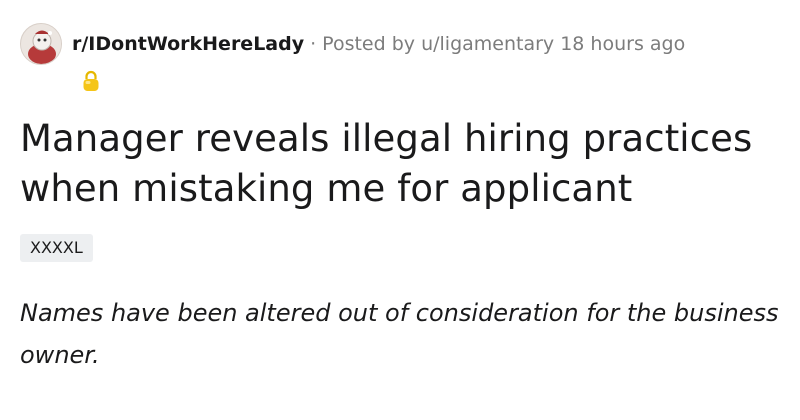 The image size is (800, 420). Describe the element at coordinates (487, 44) in the screenshot. I see `author-link: u/ligamentary` at that location.